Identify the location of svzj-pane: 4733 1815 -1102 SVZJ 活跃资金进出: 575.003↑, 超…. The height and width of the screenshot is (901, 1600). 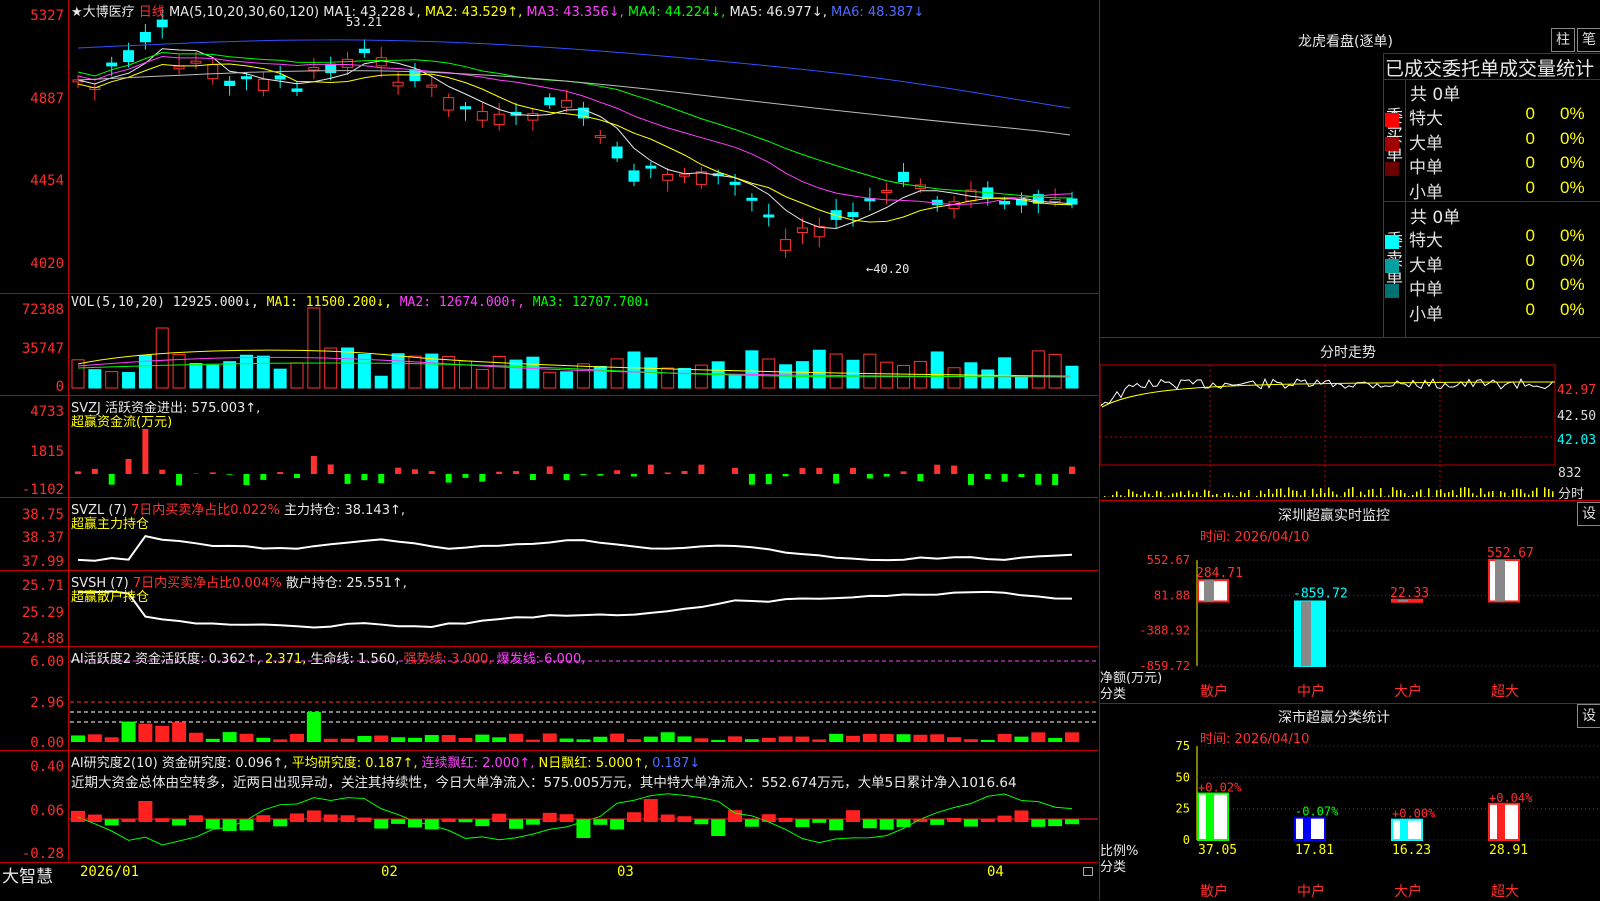
(549, 447).